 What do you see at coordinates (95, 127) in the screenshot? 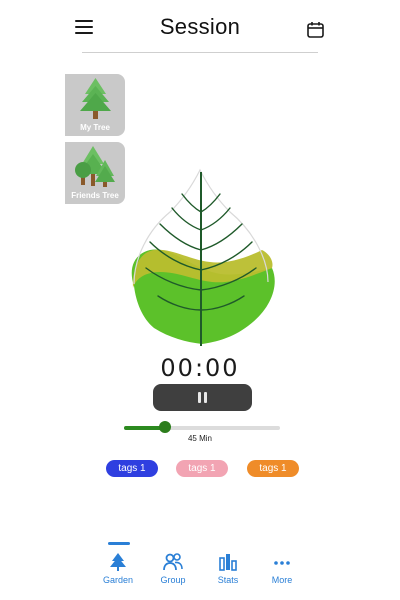
I see `my-tree-label: My Tree` at bounding box center [95, 127].